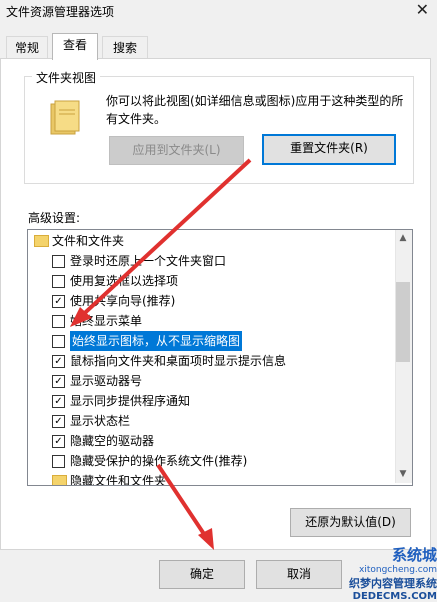 This screenshot has height=602, width=437. I want to click on arrow-to-item, so click(162, 241).